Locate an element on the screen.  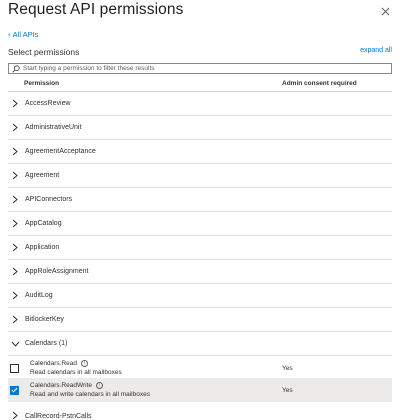
all-apis-label: All APIs is located at coordinates (25, 34).